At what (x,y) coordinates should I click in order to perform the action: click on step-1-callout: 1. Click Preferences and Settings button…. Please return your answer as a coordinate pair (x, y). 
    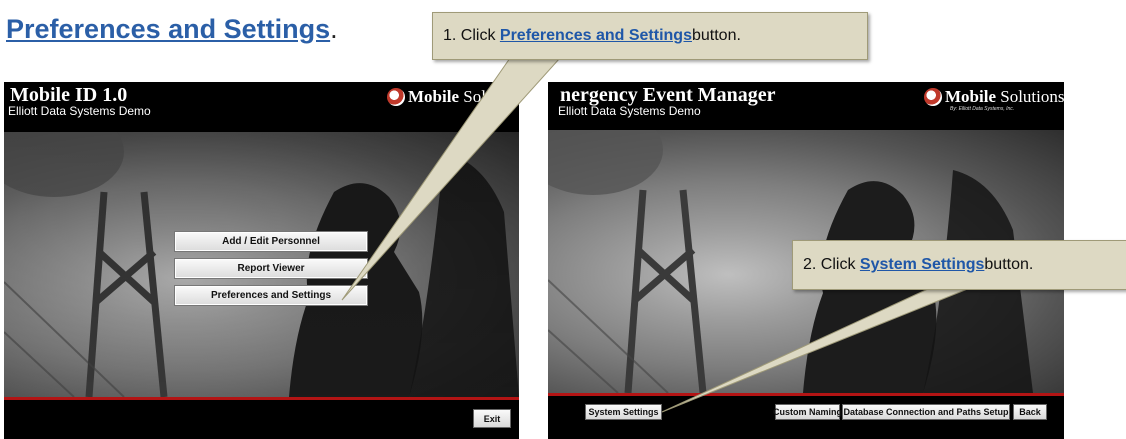
    Looking at the image, I should click on (650, 36).